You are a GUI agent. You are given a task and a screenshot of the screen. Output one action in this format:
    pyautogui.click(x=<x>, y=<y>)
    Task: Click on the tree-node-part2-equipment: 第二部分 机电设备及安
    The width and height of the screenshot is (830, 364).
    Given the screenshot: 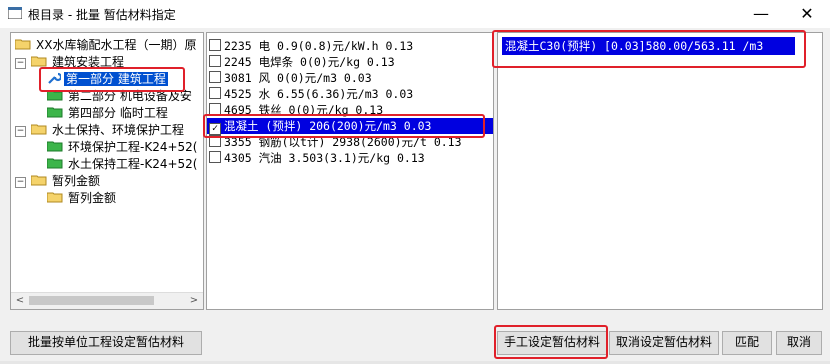 What is the action you would take?
    pyautogui.click(x=120, y=96)
    